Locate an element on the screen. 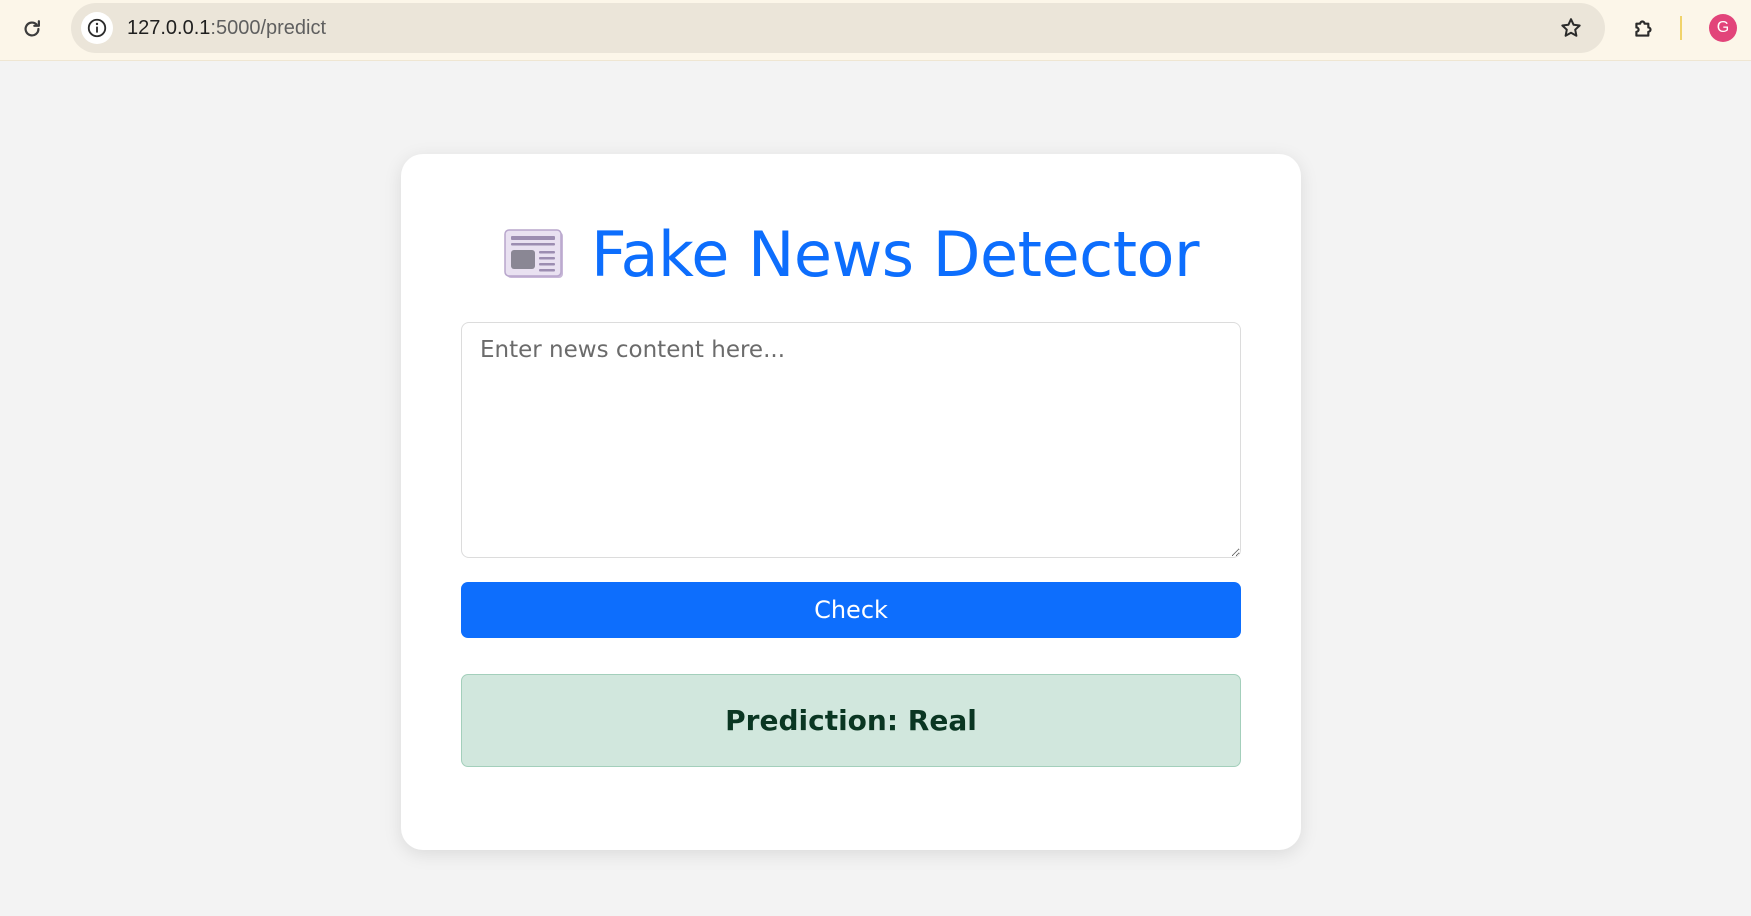 Image resolution: width=1751 pixels, height=916 pixels. puzzle-icon is located at coordinates (1643, 28).